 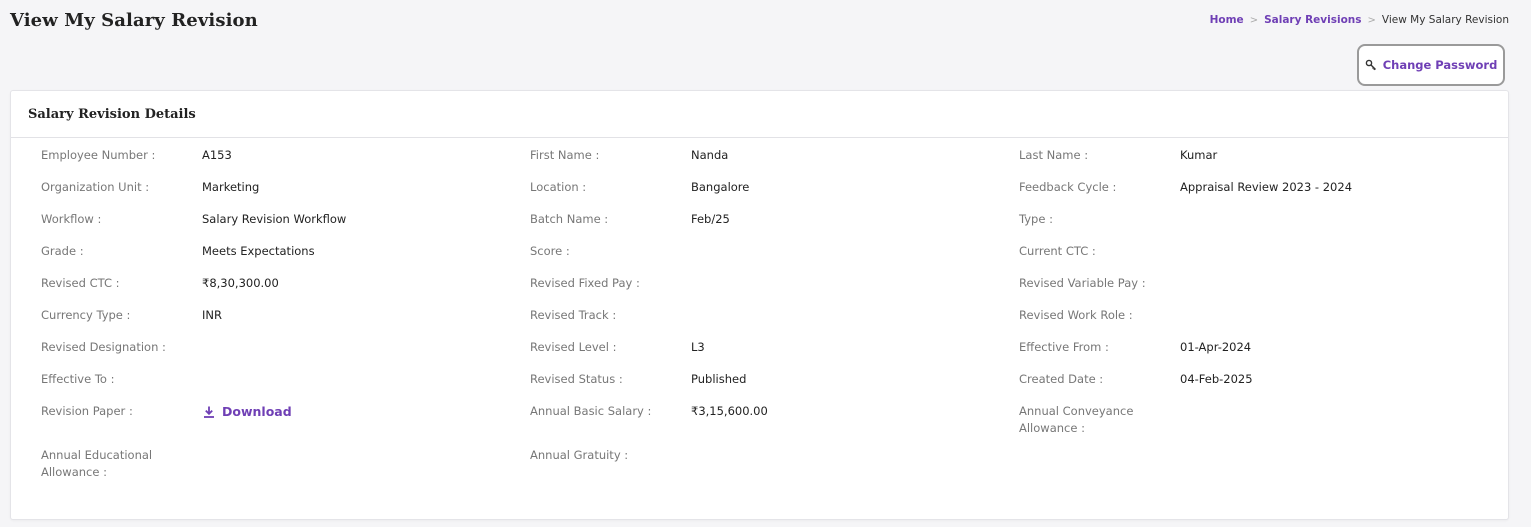 What do you see at coordinates (86, 315) in the screenshot?
I see `field-label: Currency Type :` at bounding box center [86, 315].